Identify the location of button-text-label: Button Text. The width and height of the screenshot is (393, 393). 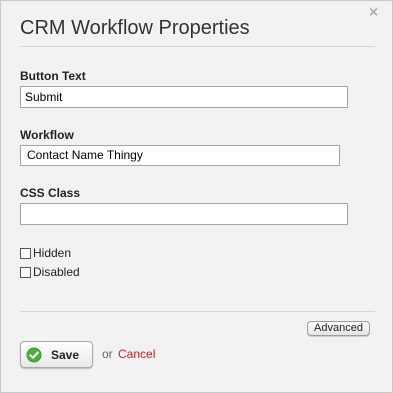
(53, 76).